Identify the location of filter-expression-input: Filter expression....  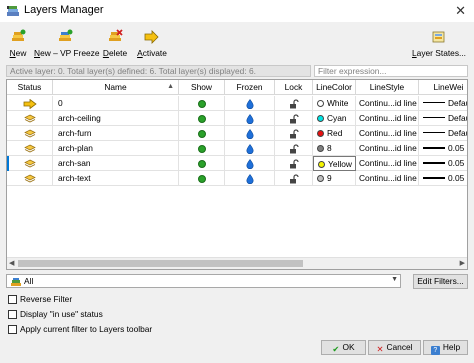
(391, 71).